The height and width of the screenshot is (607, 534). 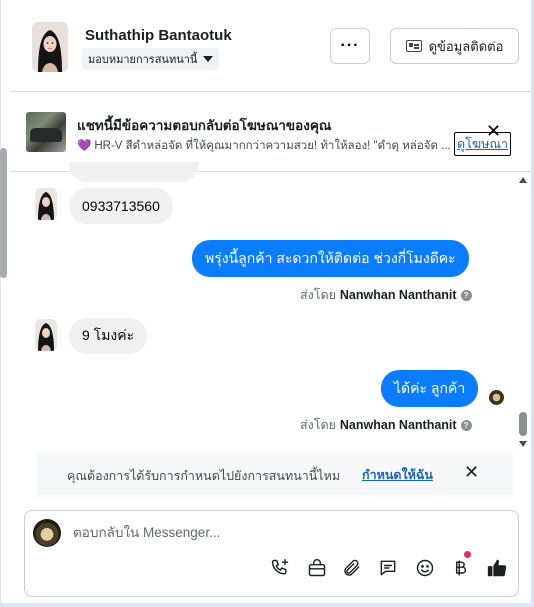 I want to click on page-avatar, so click(x=47, y=533).